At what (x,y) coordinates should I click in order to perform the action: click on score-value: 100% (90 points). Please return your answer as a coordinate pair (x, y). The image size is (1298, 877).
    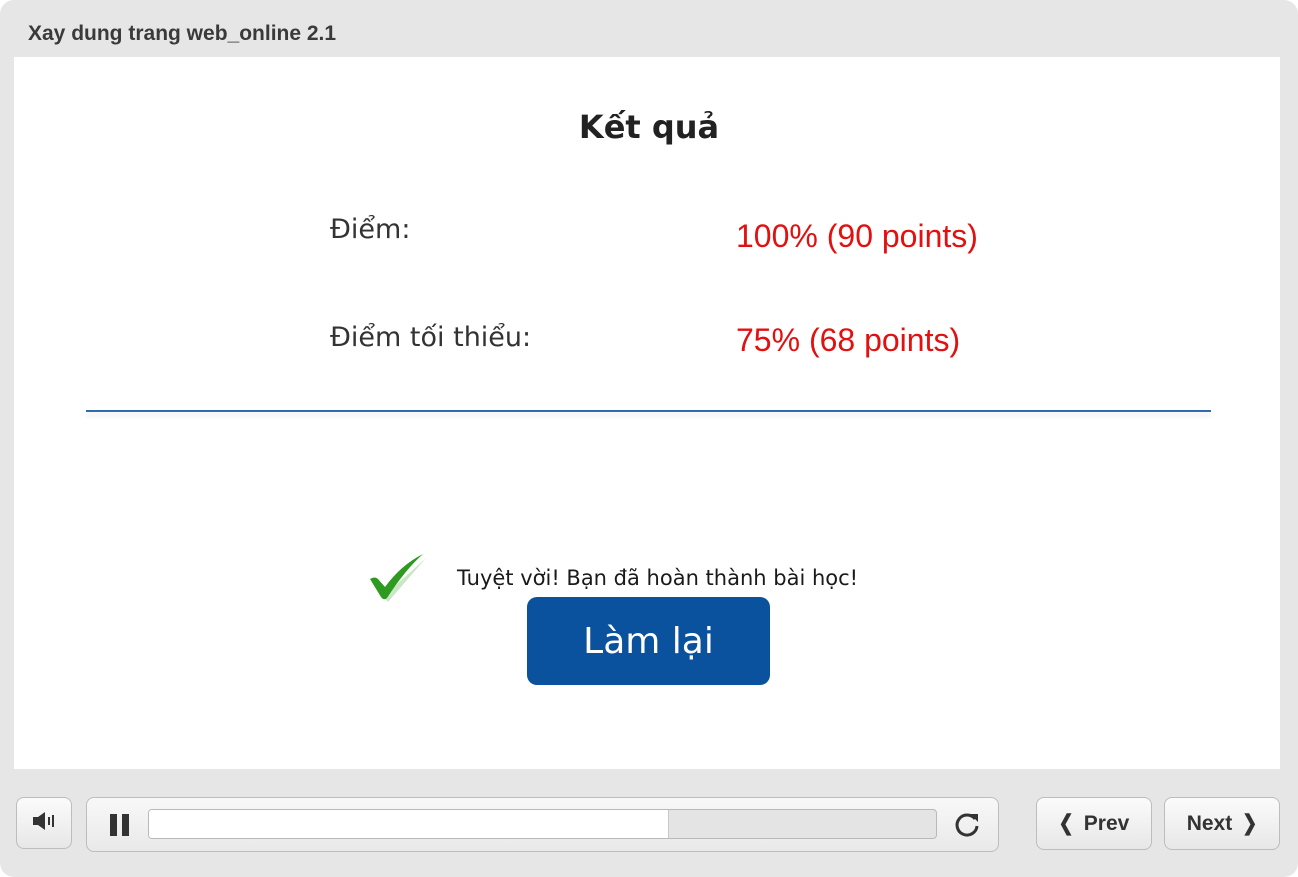
    Looking at the image, I should click on (857, 236).